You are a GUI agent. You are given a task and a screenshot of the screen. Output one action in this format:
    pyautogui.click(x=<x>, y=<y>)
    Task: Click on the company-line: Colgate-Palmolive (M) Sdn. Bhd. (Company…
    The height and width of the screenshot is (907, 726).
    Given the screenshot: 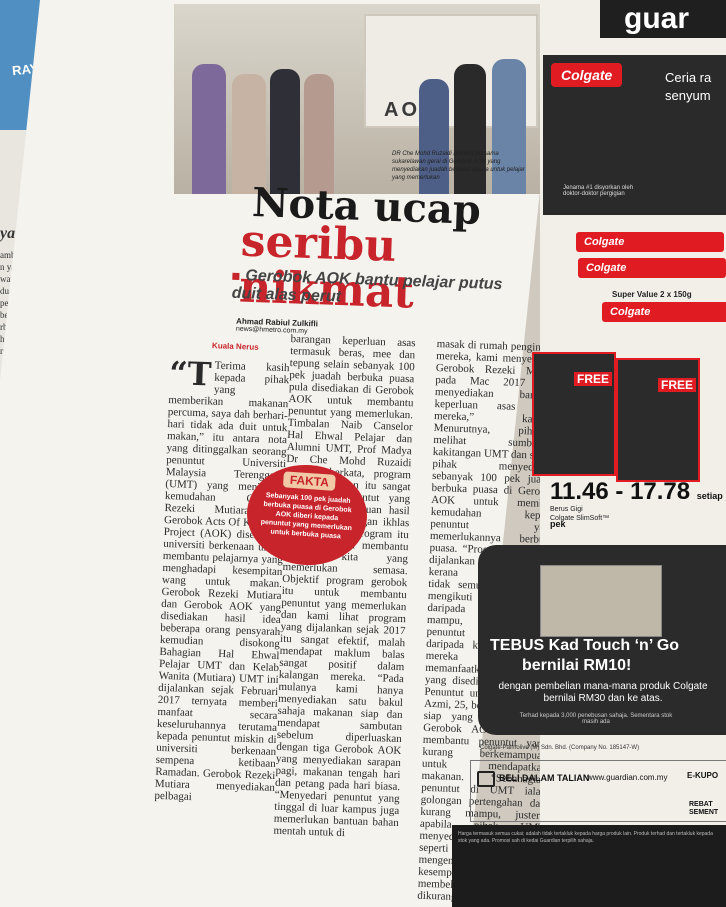 What is the action you would take?
    pyautogui.click(x=560, y=748)
    